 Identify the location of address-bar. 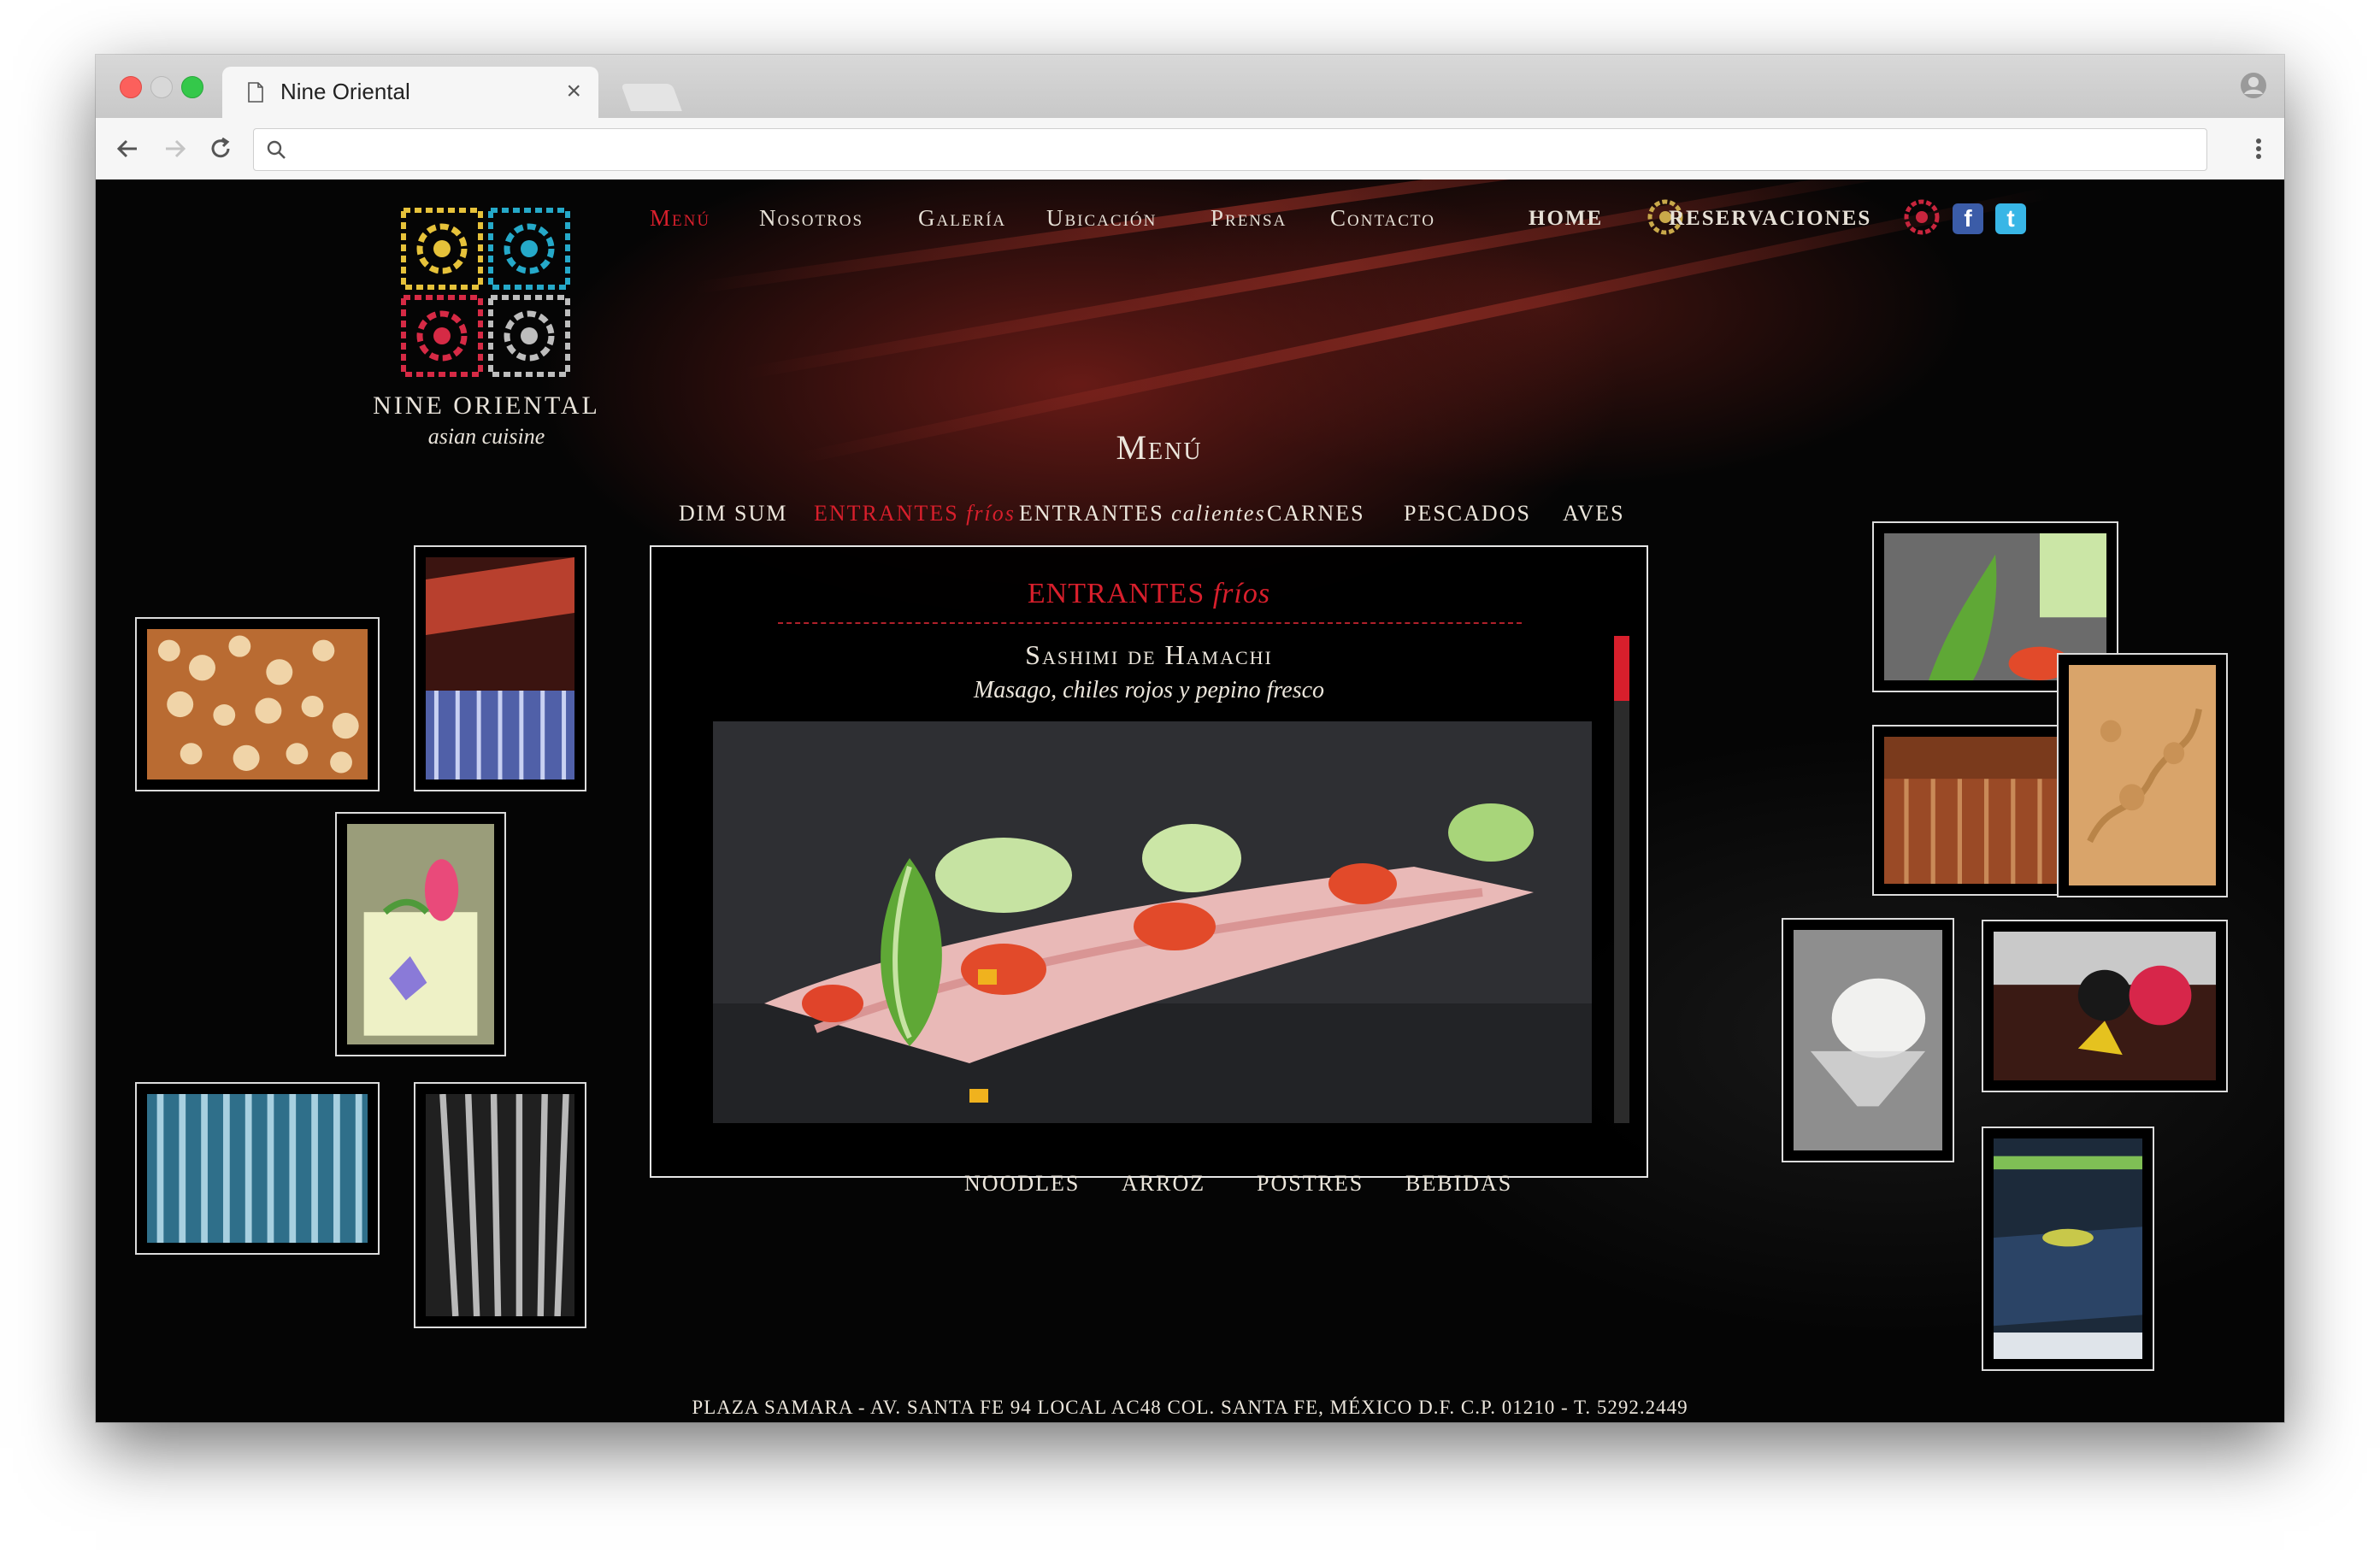
(1230, 149).